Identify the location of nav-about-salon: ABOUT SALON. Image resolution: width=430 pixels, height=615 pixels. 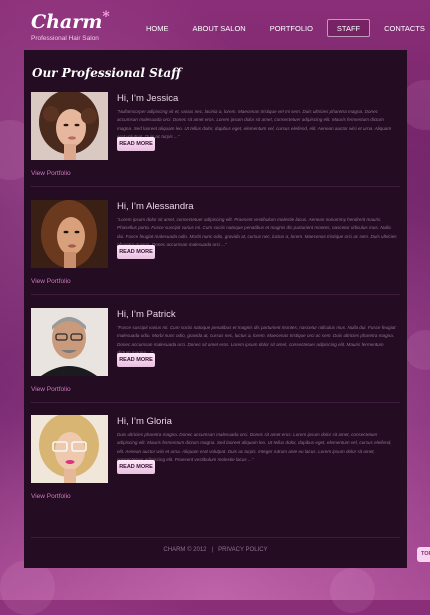
(219, 28).